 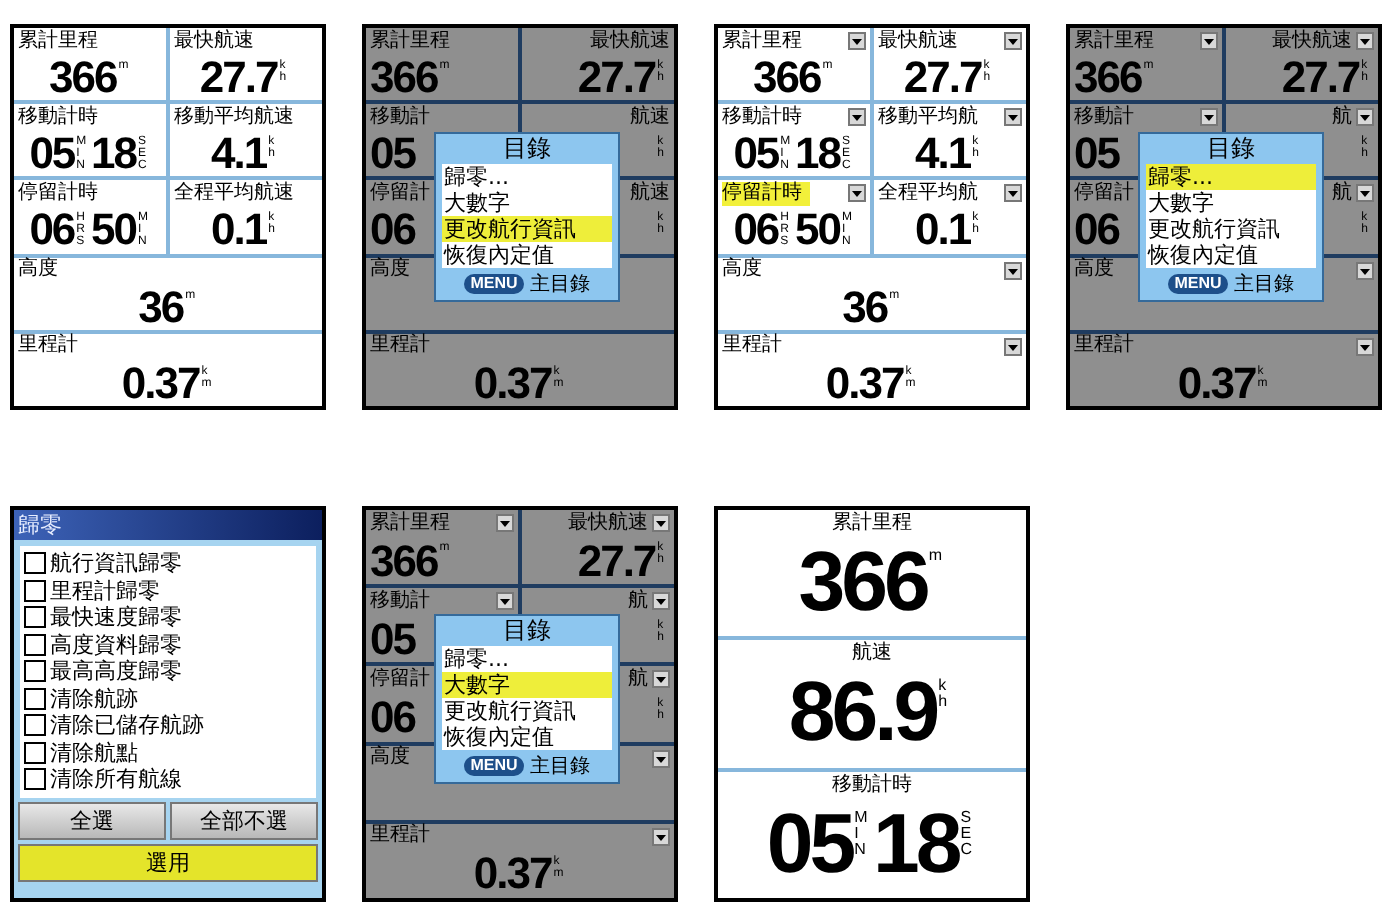 What do you see at coordinates (94, 698) in the screenshot?
I see `option-label: 清除航跡` at bounding box center [94, 698].